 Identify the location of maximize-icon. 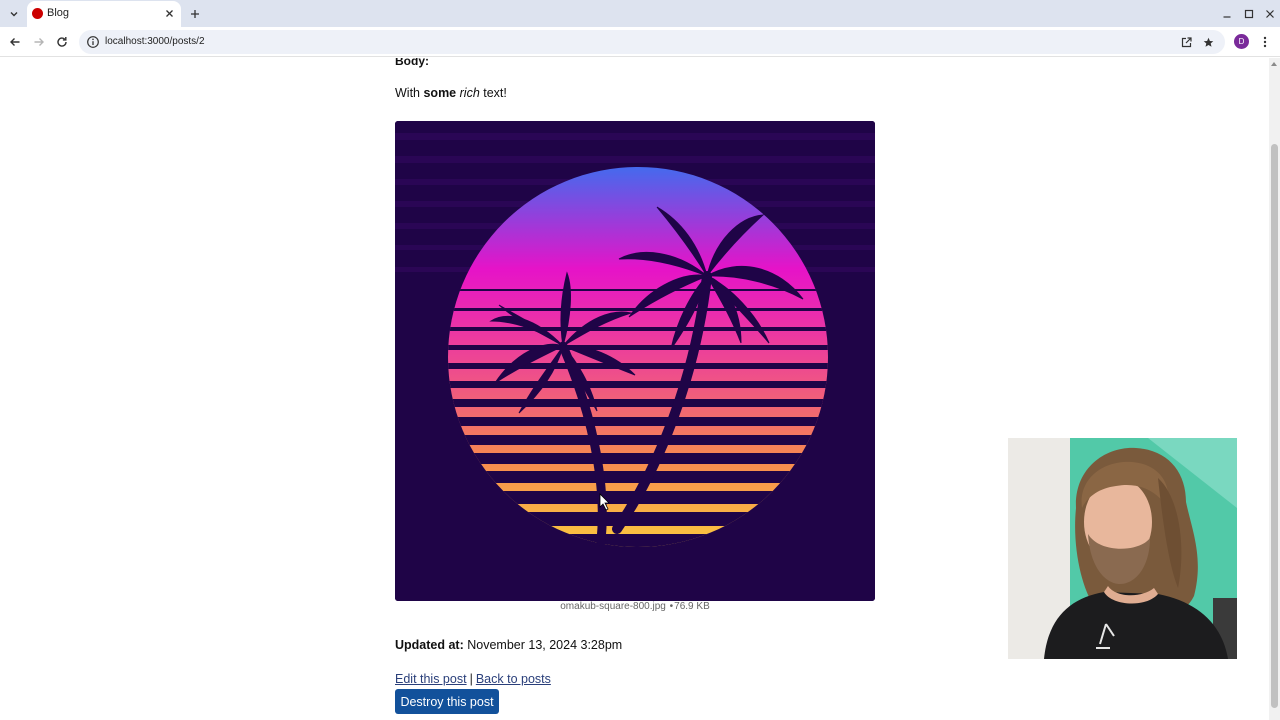
(1248, 13).